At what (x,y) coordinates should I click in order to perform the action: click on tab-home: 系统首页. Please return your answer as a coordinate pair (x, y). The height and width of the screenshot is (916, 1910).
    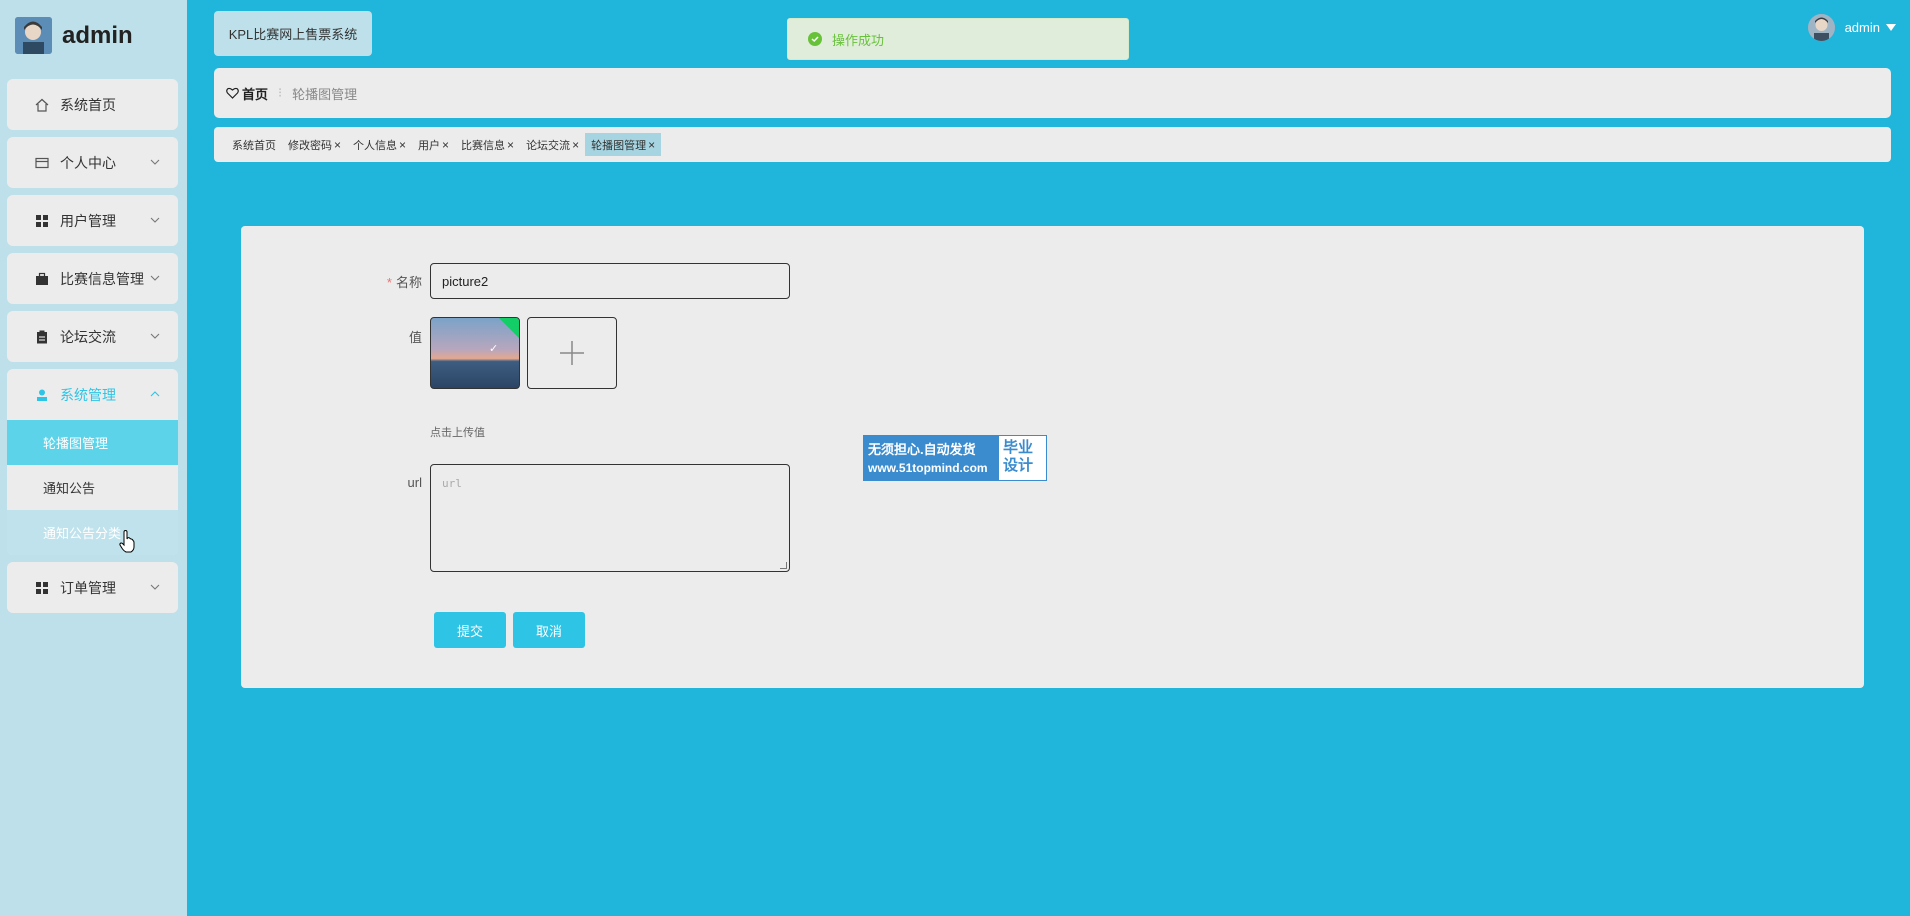
    Looking at the image, I should click on (254, 144).